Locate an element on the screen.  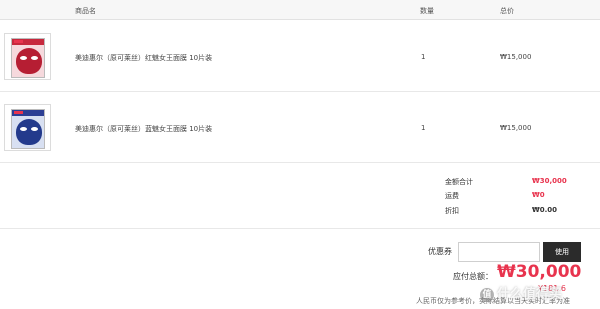
discount-label: 折扣 is located at coordinates (452, 211).